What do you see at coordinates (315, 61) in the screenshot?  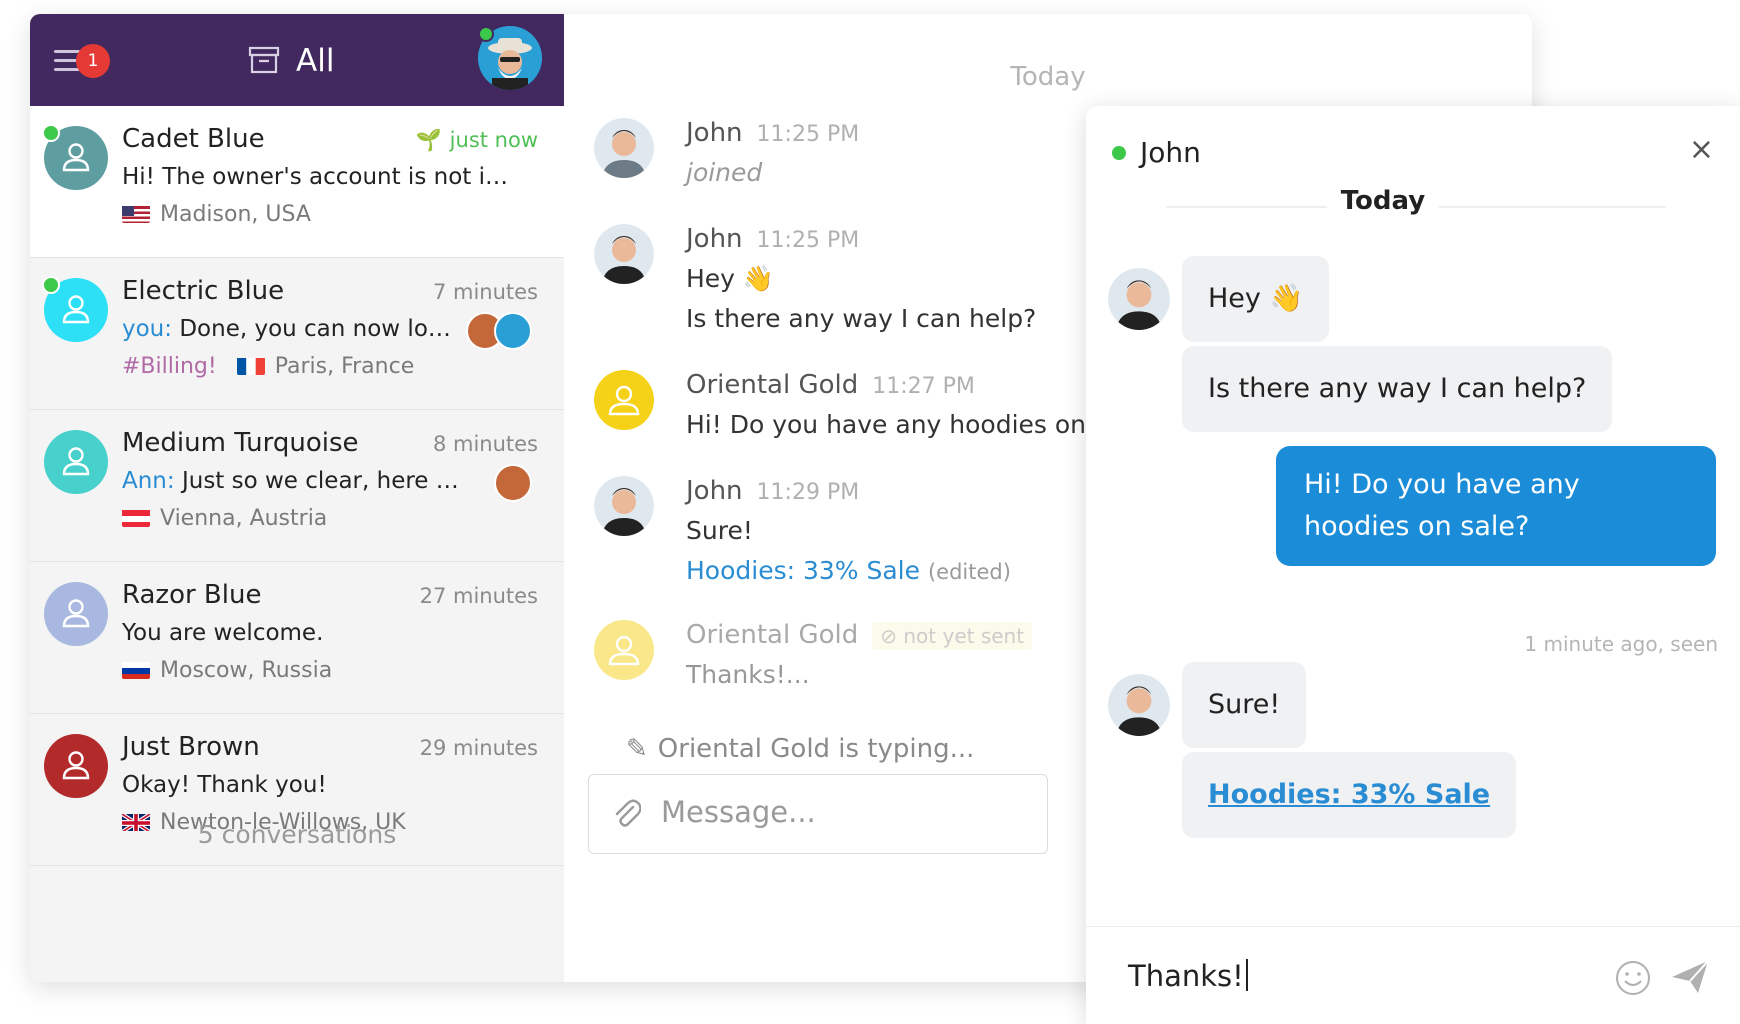 I see `filter-label: All` at bounding box center [315, 61].